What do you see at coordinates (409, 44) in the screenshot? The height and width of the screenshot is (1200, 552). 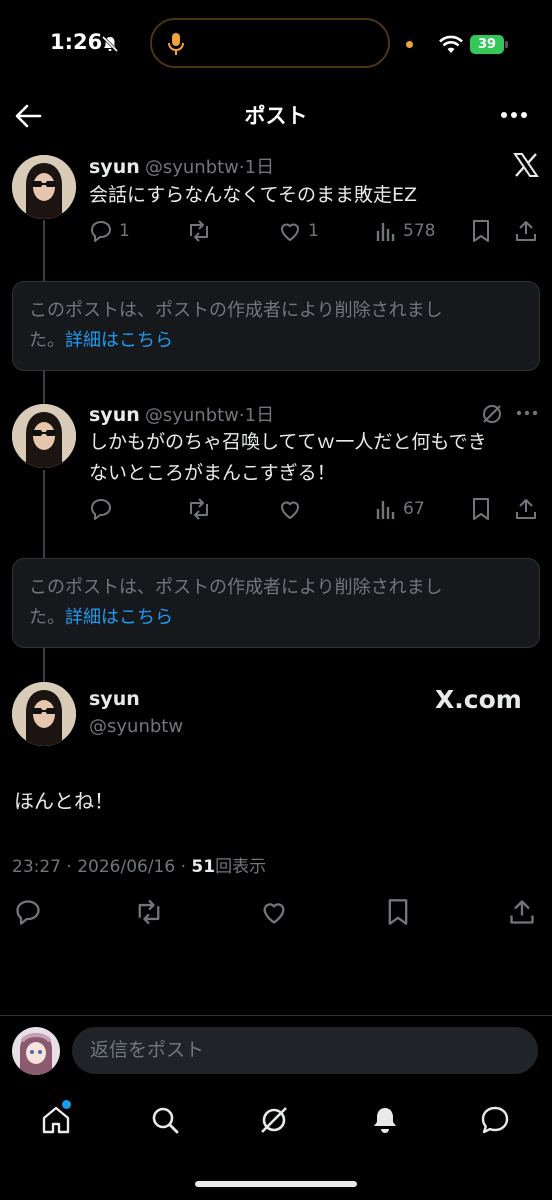 I see `recording-dot` at bounding box center [409, 44].